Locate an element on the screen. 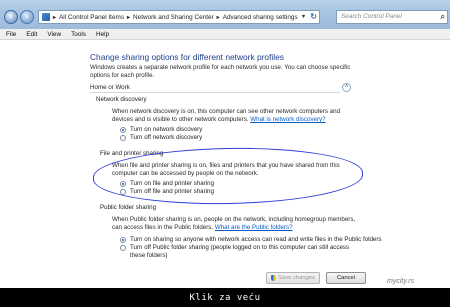  search-input: Search Control Panel ⌕ is located at coordinates (392, 17).